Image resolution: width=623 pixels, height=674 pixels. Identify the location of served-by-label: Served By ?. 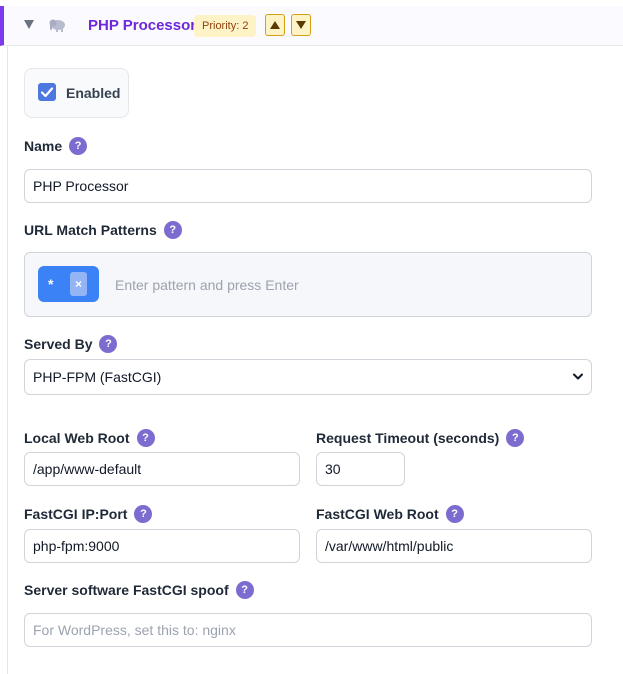
(71, 344).